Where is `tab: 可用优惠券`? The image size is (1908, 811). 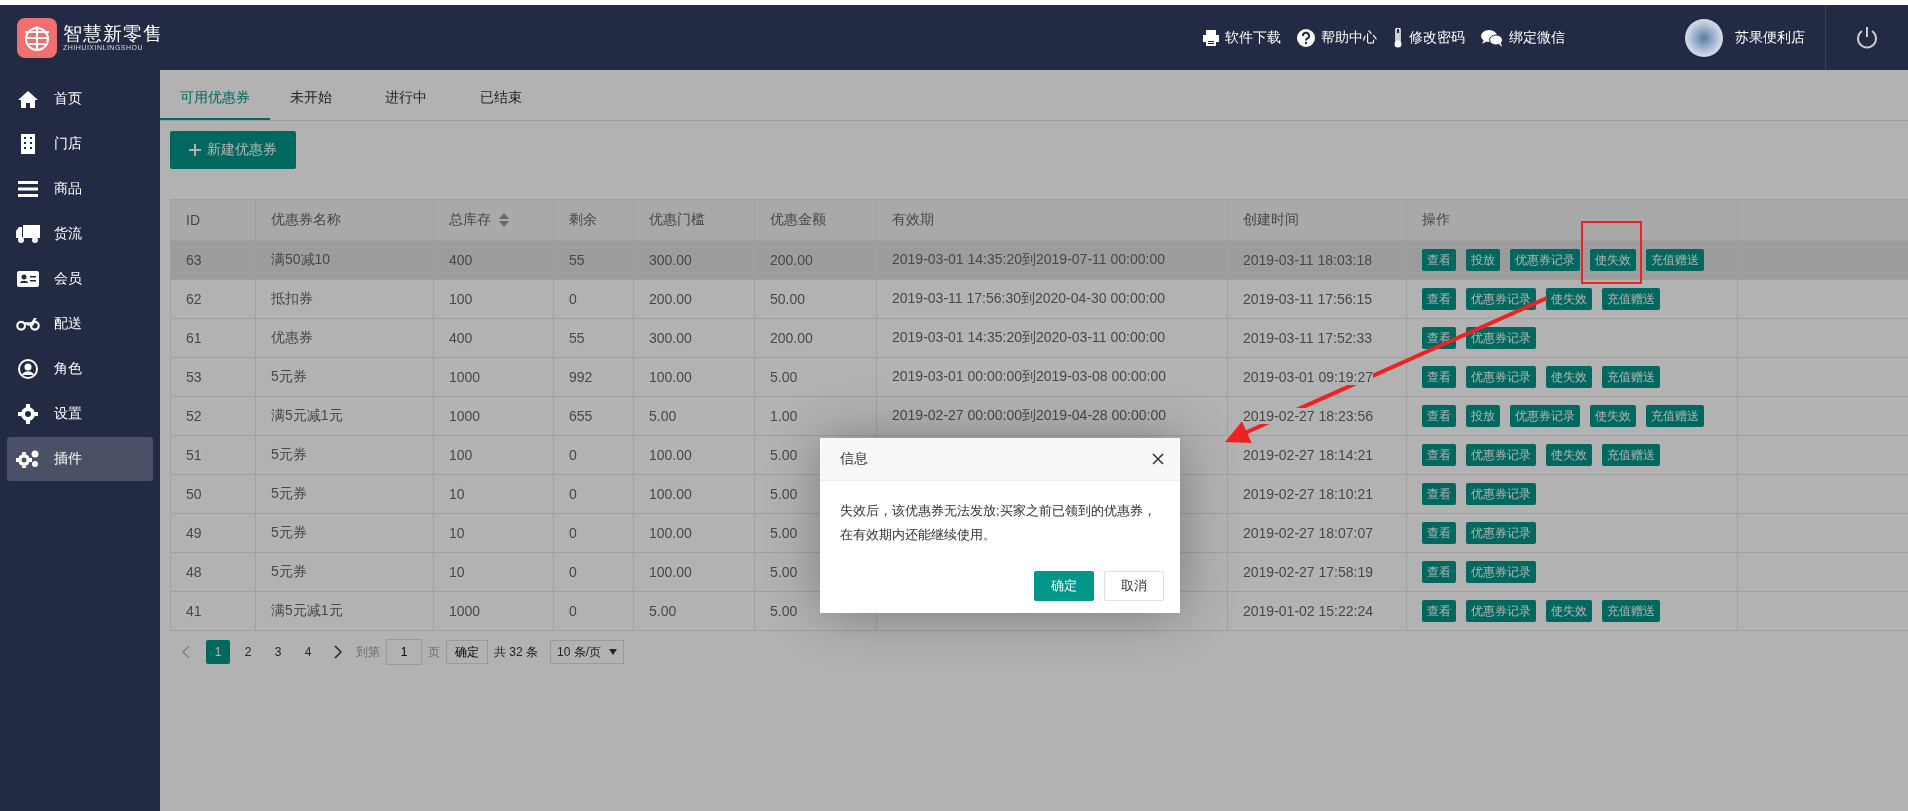
tab: 可用优惠券 is located at coordinates (215, 101).